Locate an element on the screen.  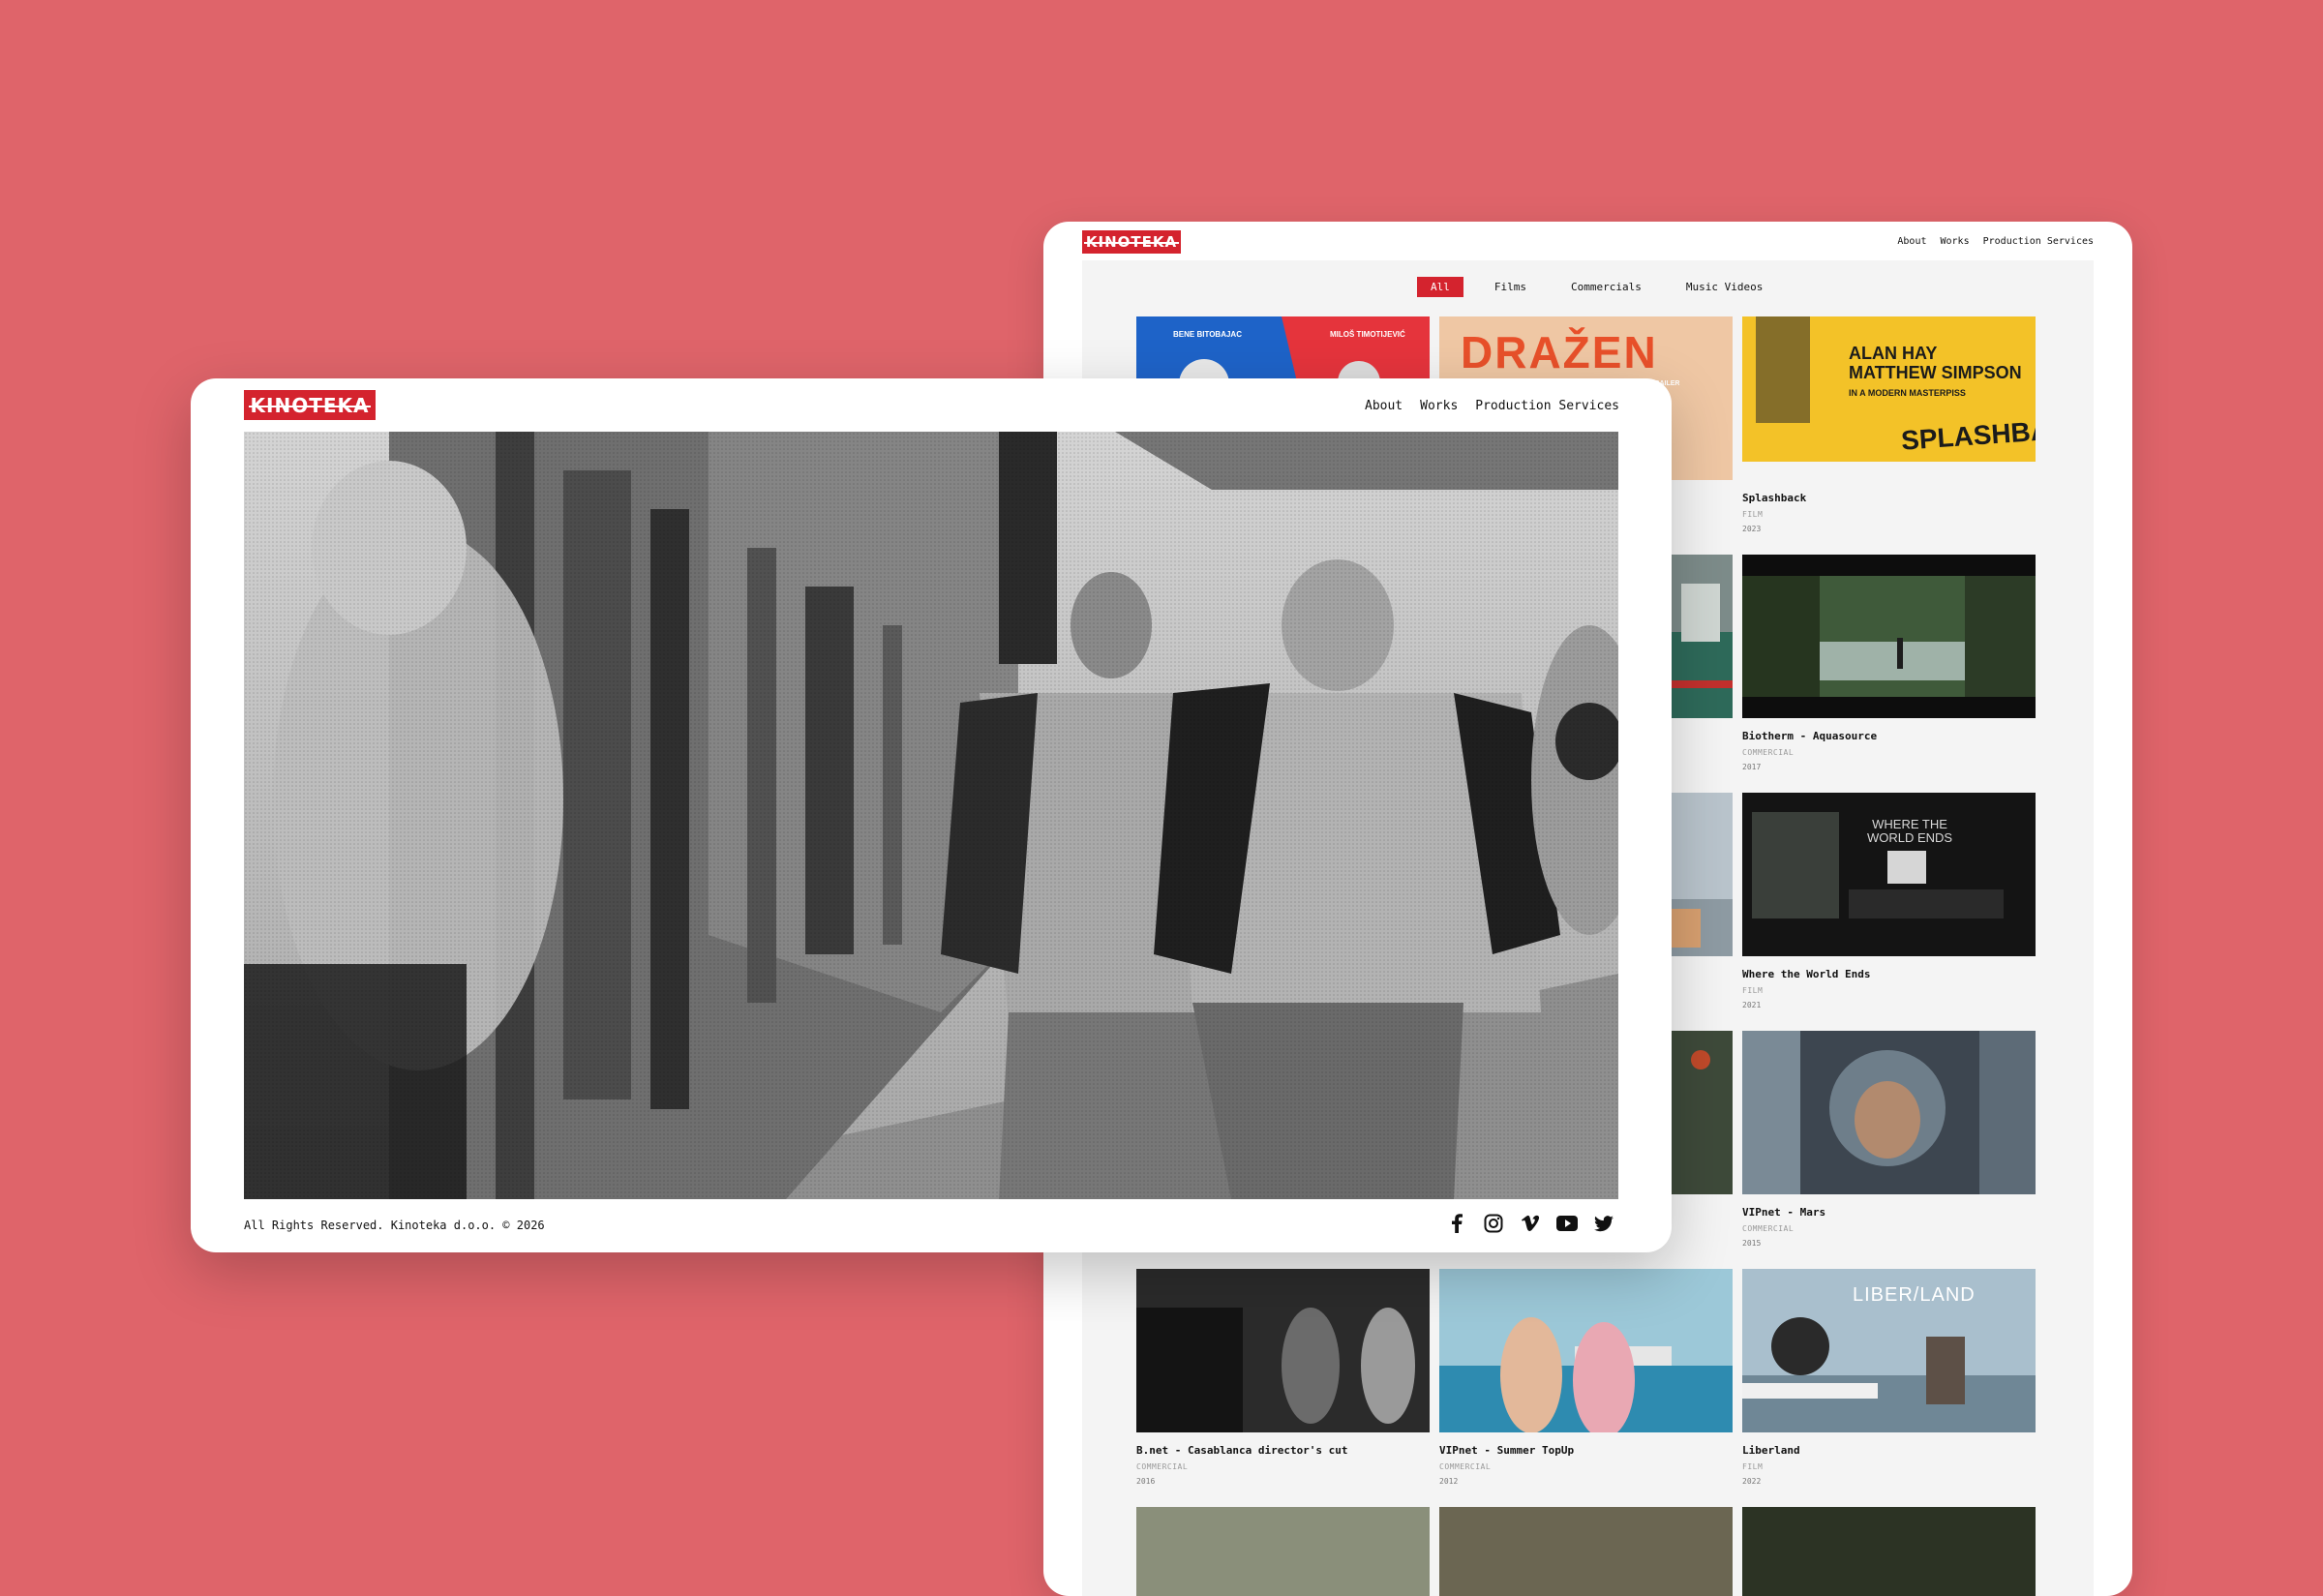
work-year: 2022 is located at coordinates (1752, 1481).